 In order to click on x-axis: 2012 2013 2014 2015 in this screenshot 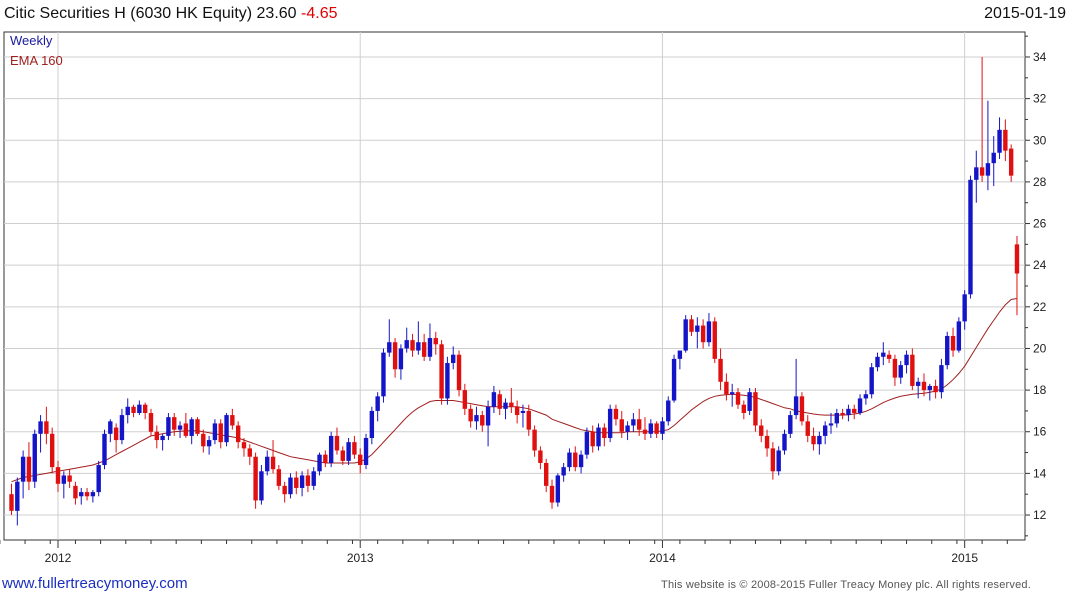, I will do `click(504, 552)`.